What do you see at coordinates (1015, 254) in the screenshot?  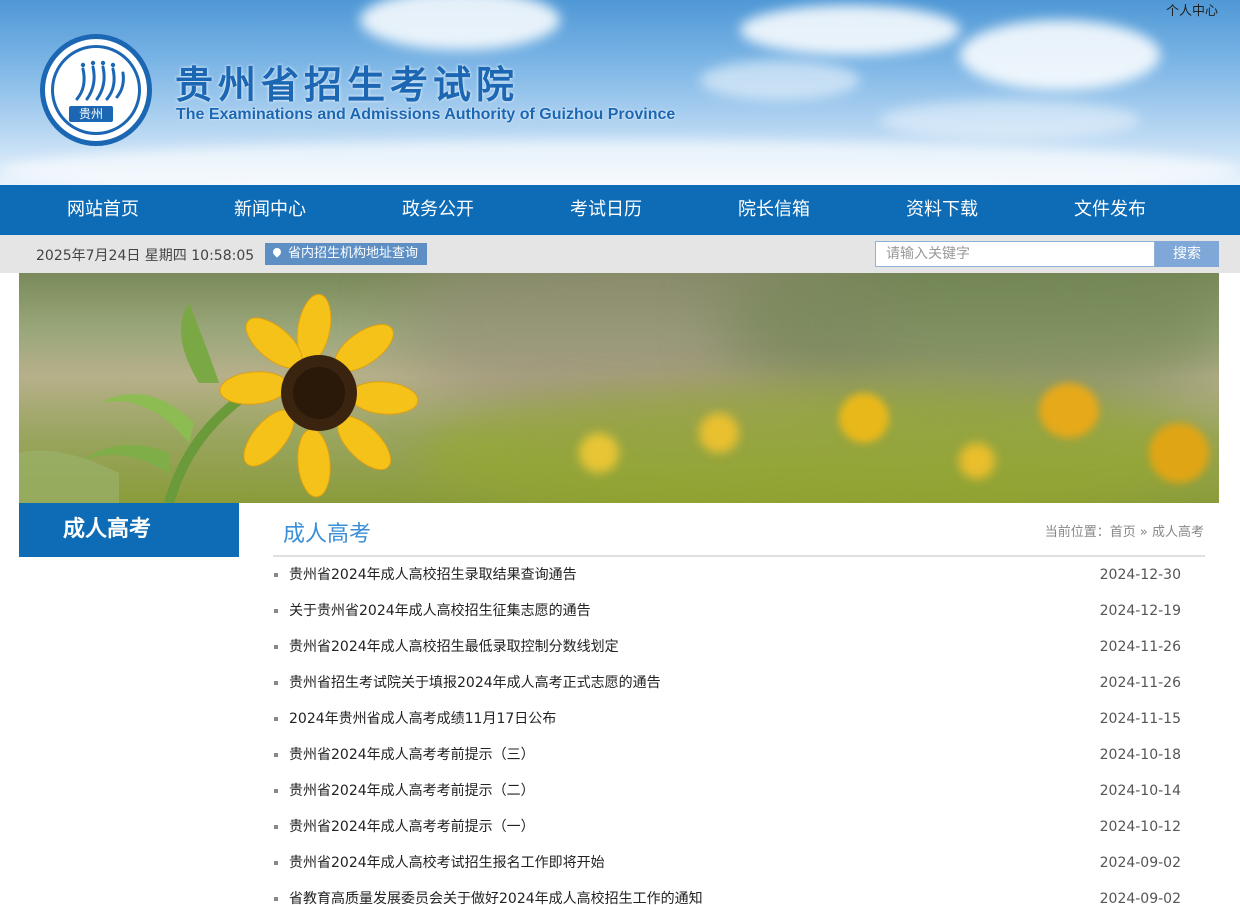 I see `search-input: 请输入关键字` at bounding box center [1015, 254].